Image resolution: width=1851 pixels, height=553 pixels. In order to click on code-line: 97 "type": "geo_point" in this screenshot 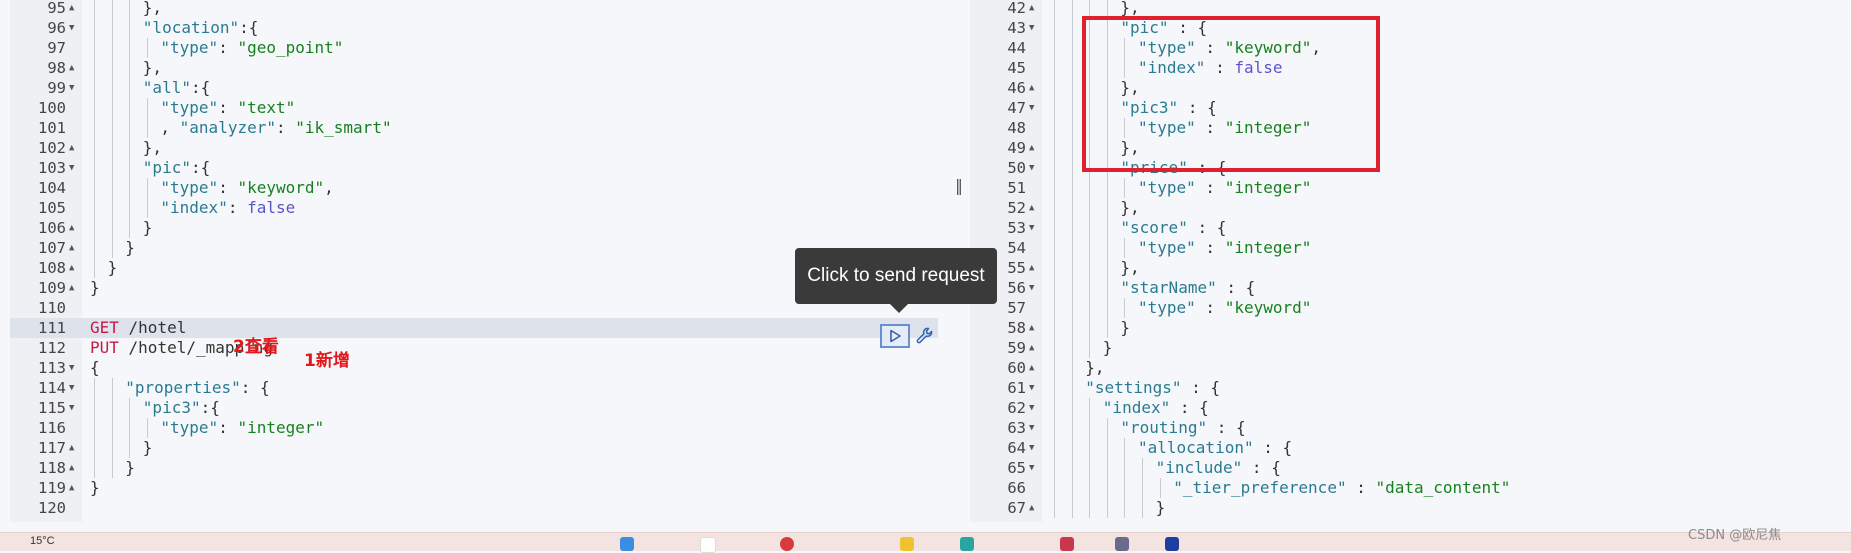, I will do `click(474, 48)`.